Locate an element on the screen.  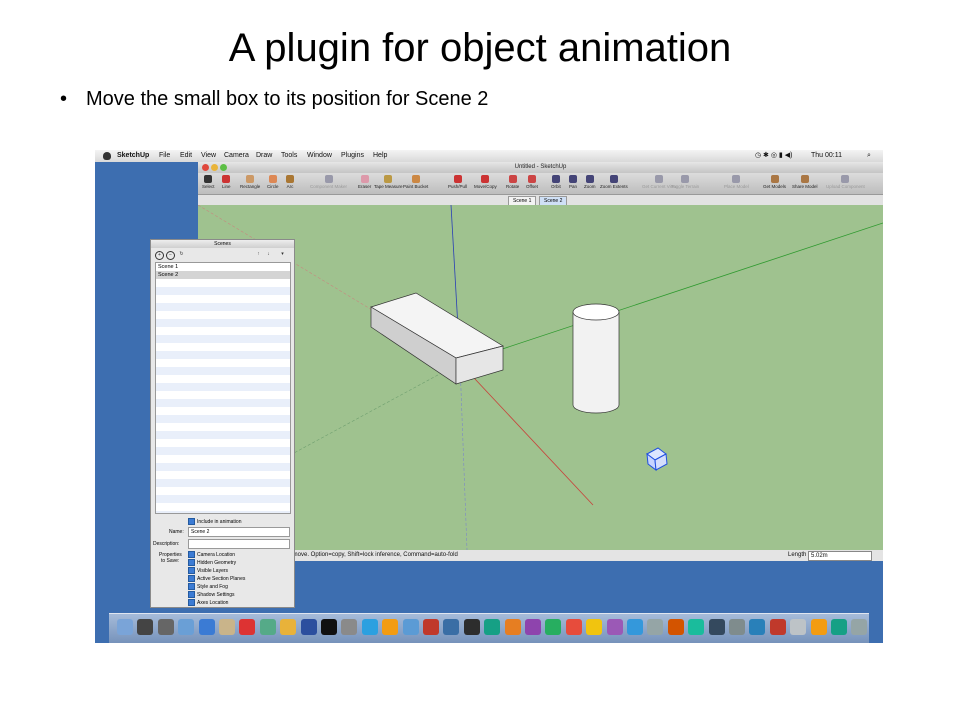
shadow-settings-checkbox is located at coordinates (191, 594).